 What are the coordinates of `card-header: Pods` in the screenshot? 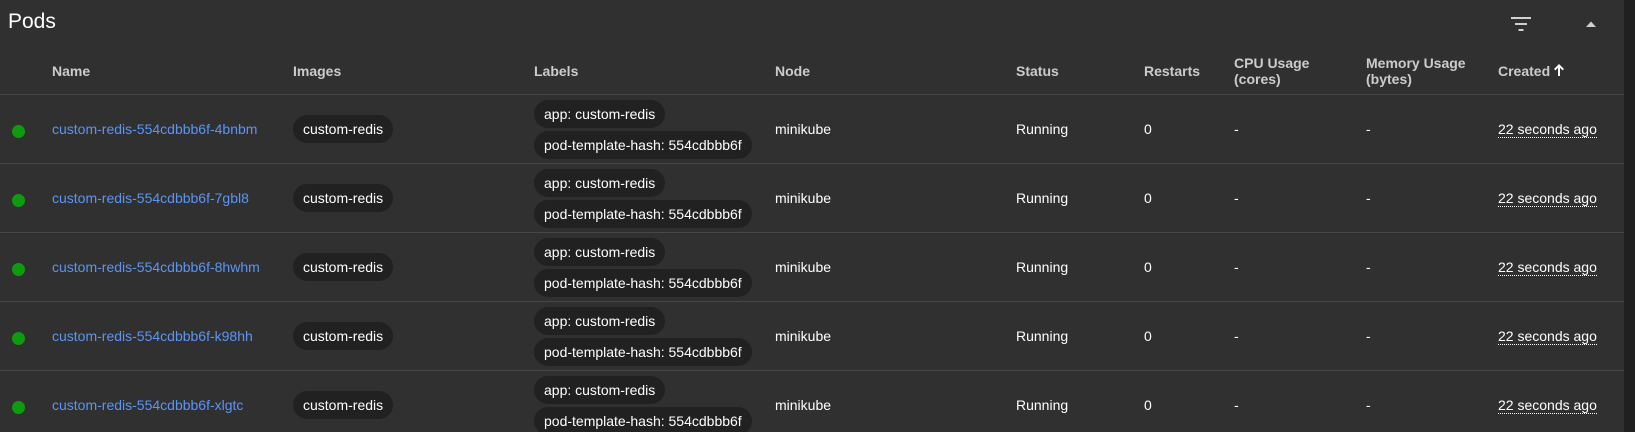 It's located at (812, 24).